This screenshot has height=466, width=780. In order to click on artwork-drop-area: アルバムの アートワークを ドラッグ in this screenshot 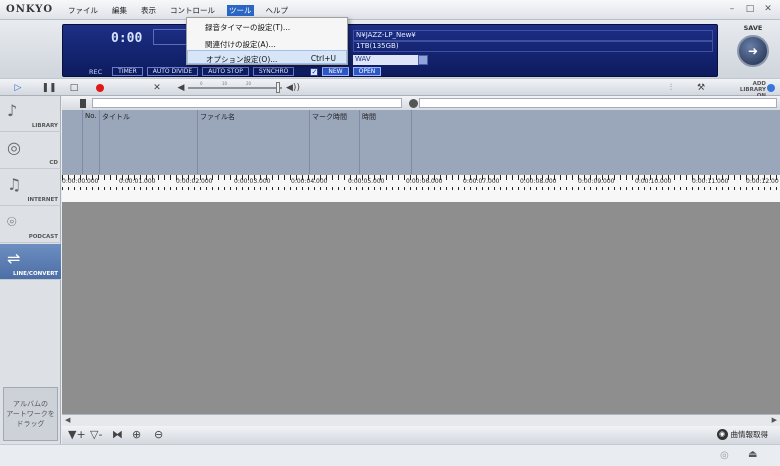, I will do `click(30, 414)`.